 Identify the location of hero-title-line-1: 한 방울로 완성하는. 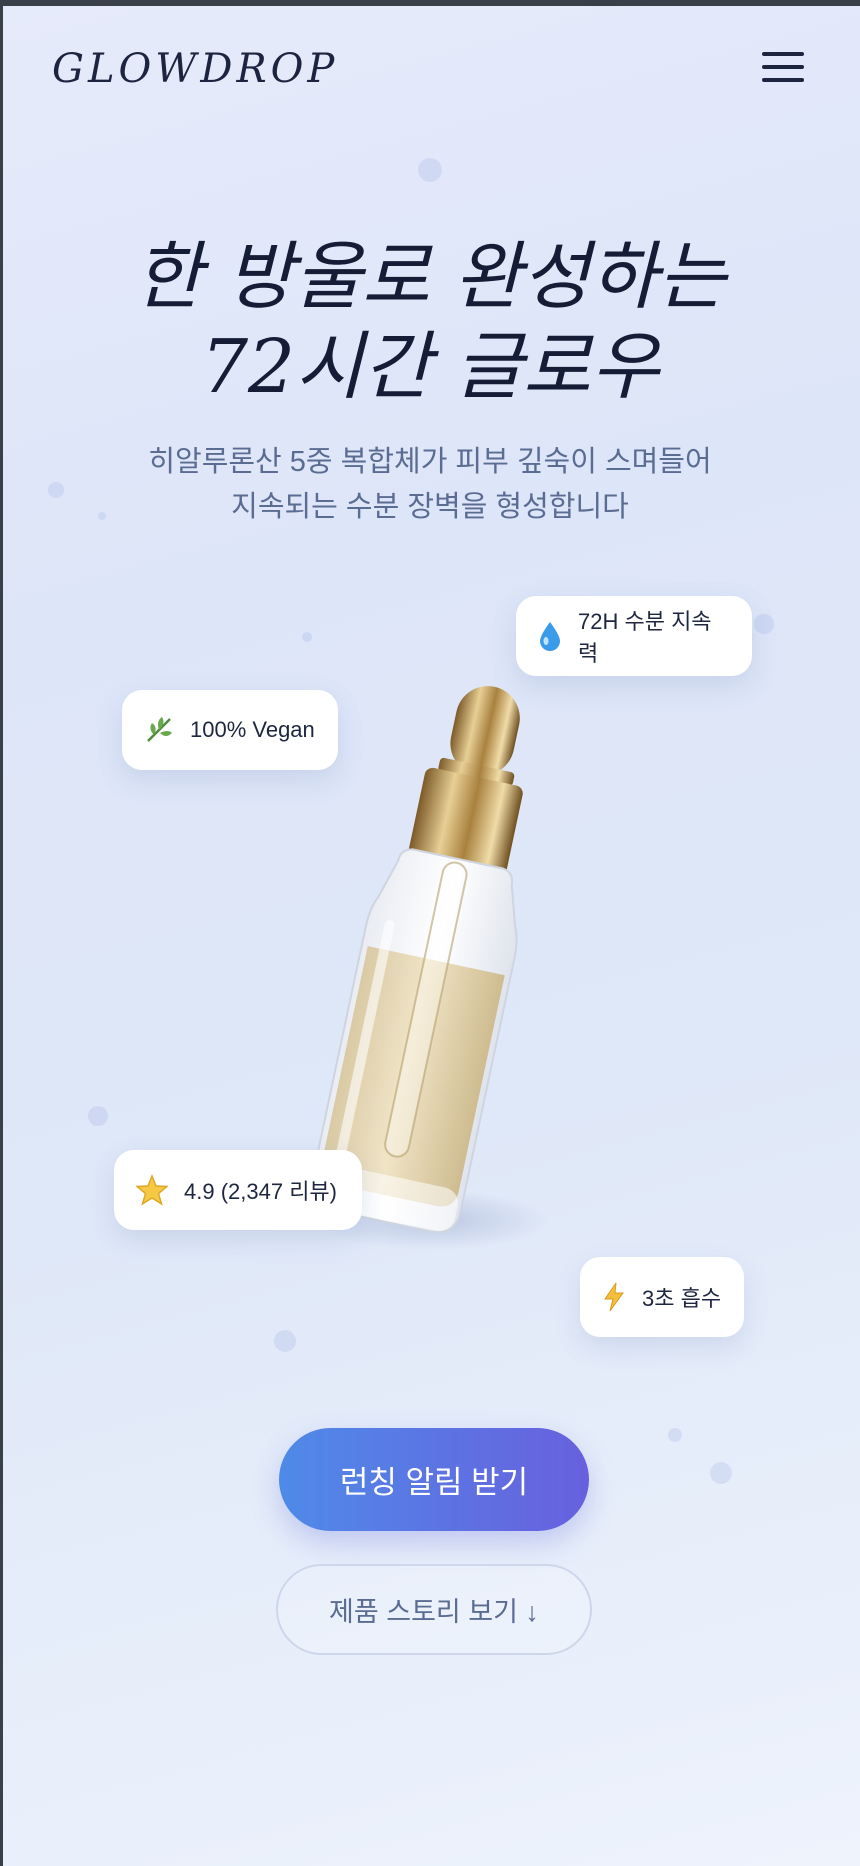
(430, 277).